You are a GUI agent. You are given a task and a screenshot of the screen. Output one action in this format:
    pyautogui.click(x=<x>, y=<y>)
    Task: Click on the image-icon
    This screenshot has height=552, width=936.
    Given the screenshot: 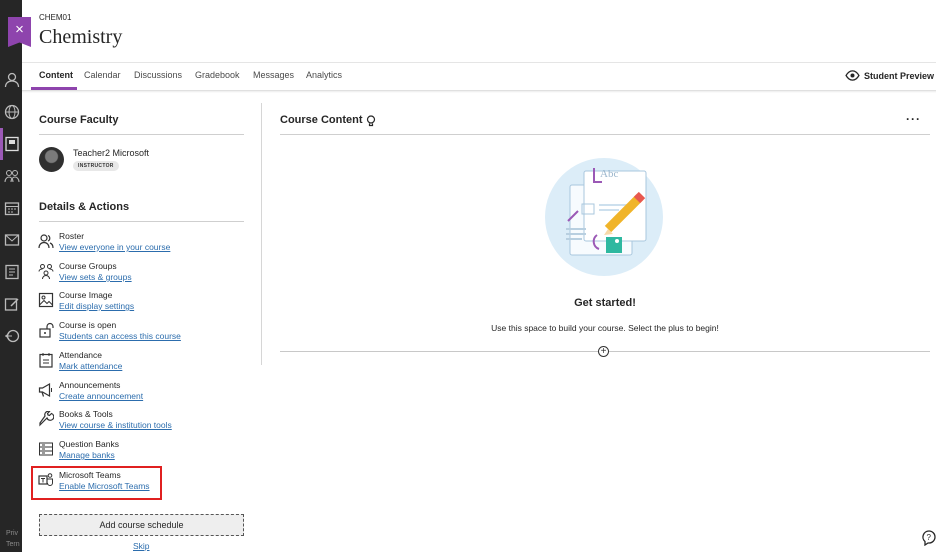 What is the action you would take?
    pyautogui.click(x=46, y=300)
    